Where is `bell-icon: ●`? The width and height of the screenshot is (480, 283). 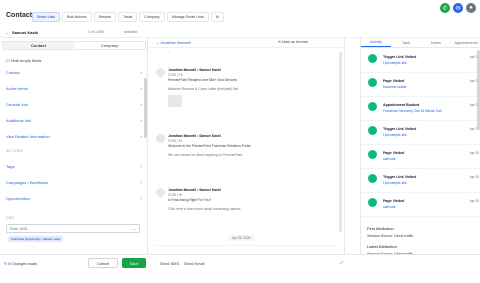
bell-icon: ● is located at coordinates (471, 8).